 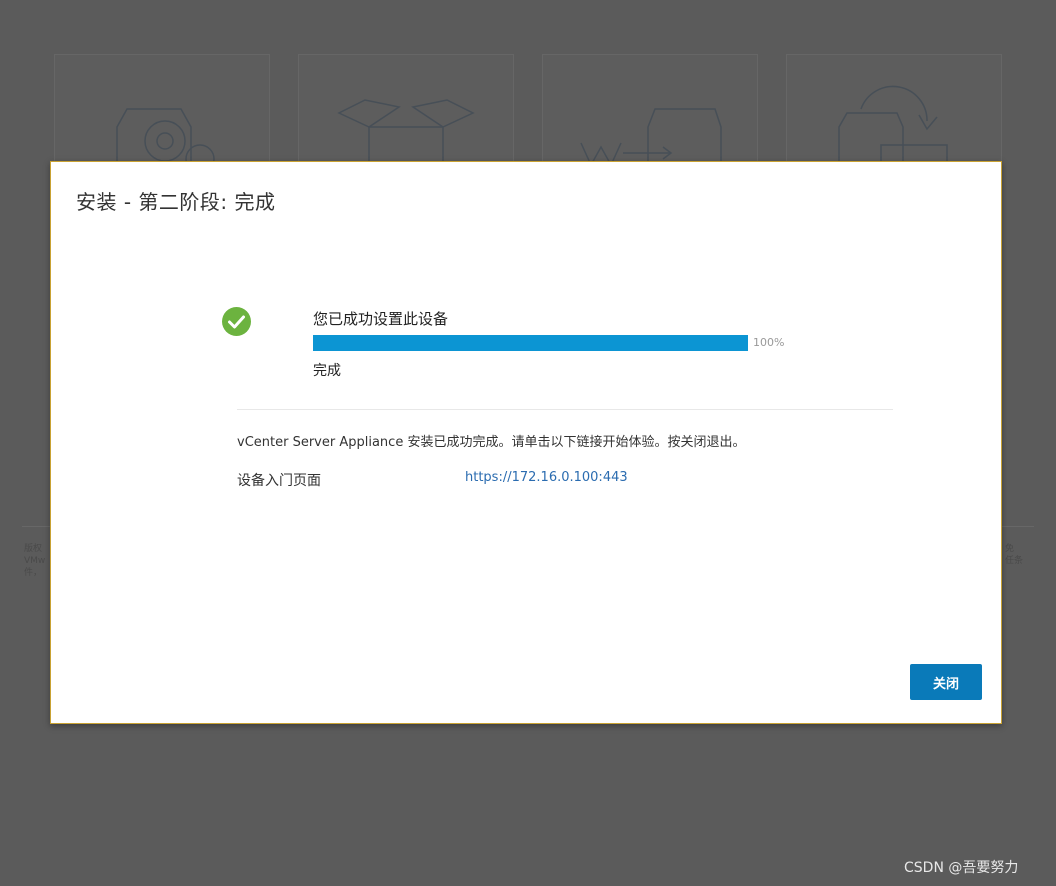 I want to click on progress-percent: 100%, so click(x=769, y=342).